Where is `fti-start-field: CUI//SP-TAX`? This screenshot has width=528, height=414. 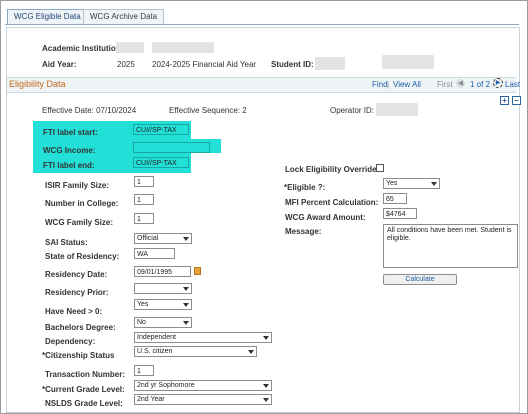
fti-start-field: CUI//SP-TAX is located at coordinates (161, 129).